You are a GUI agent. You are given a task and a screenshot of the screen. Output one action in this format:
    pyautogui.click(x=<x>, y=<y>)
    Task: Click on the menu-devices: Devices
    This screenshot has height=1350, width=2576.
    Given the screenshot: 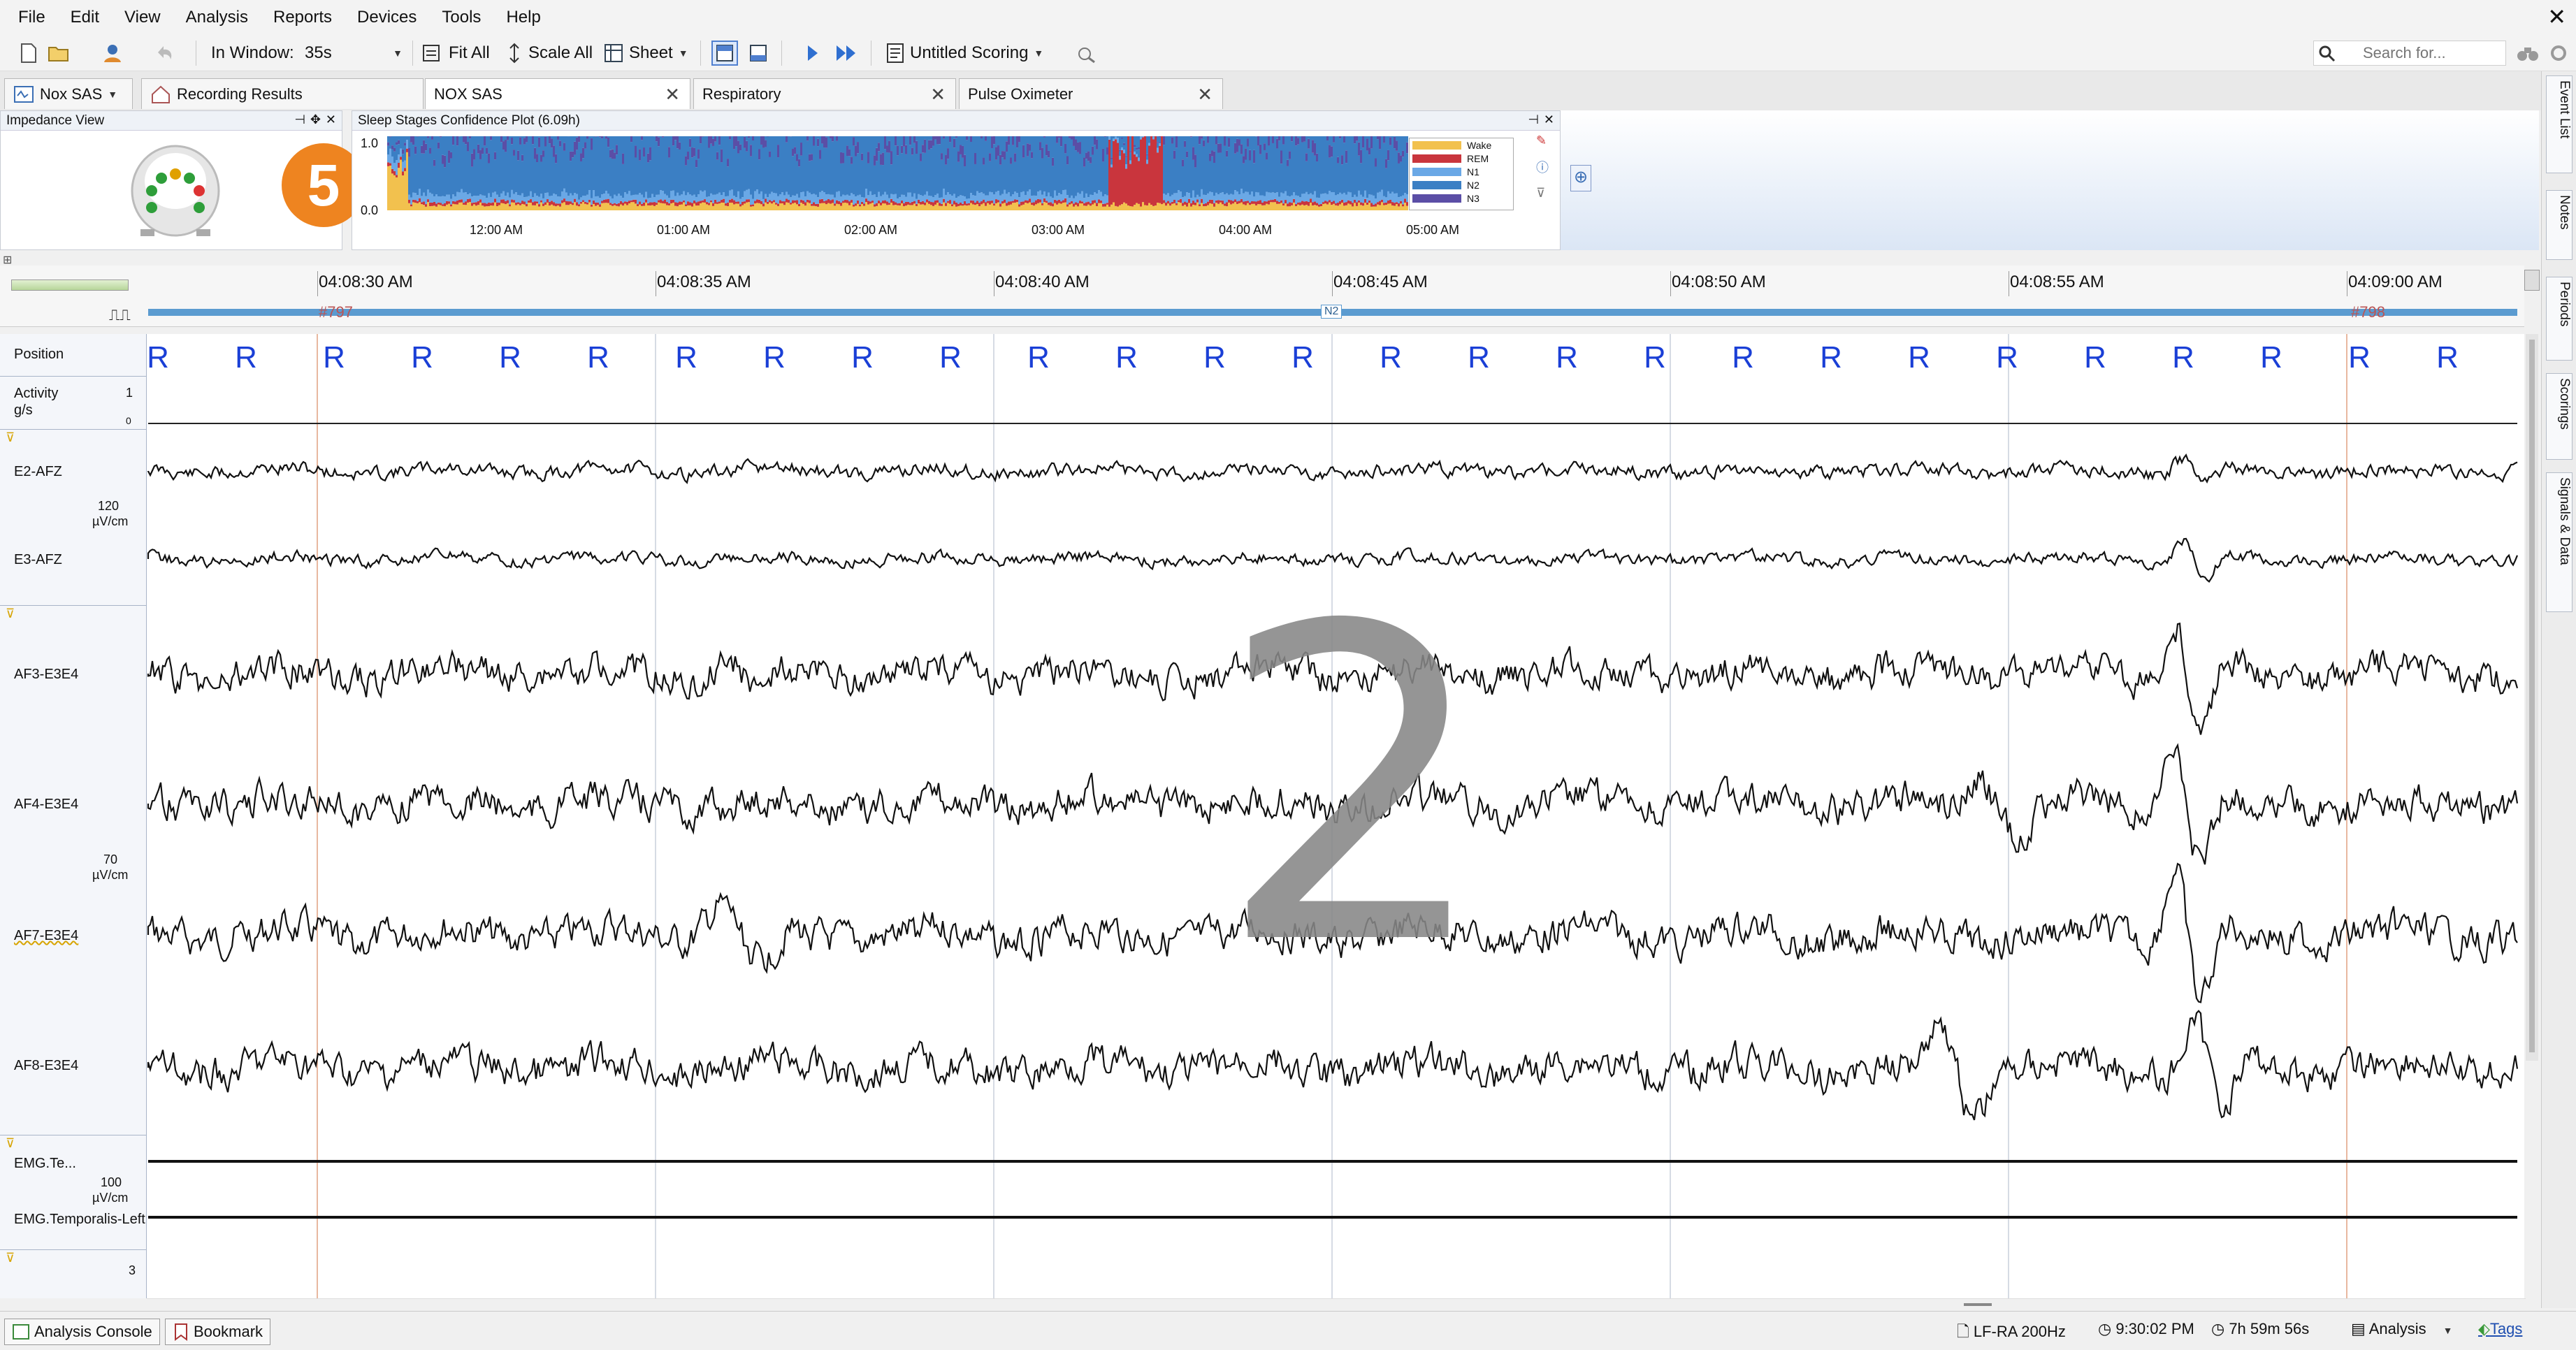 What is the action you would take?
    pyautogui.click(x=387, y=17)
    